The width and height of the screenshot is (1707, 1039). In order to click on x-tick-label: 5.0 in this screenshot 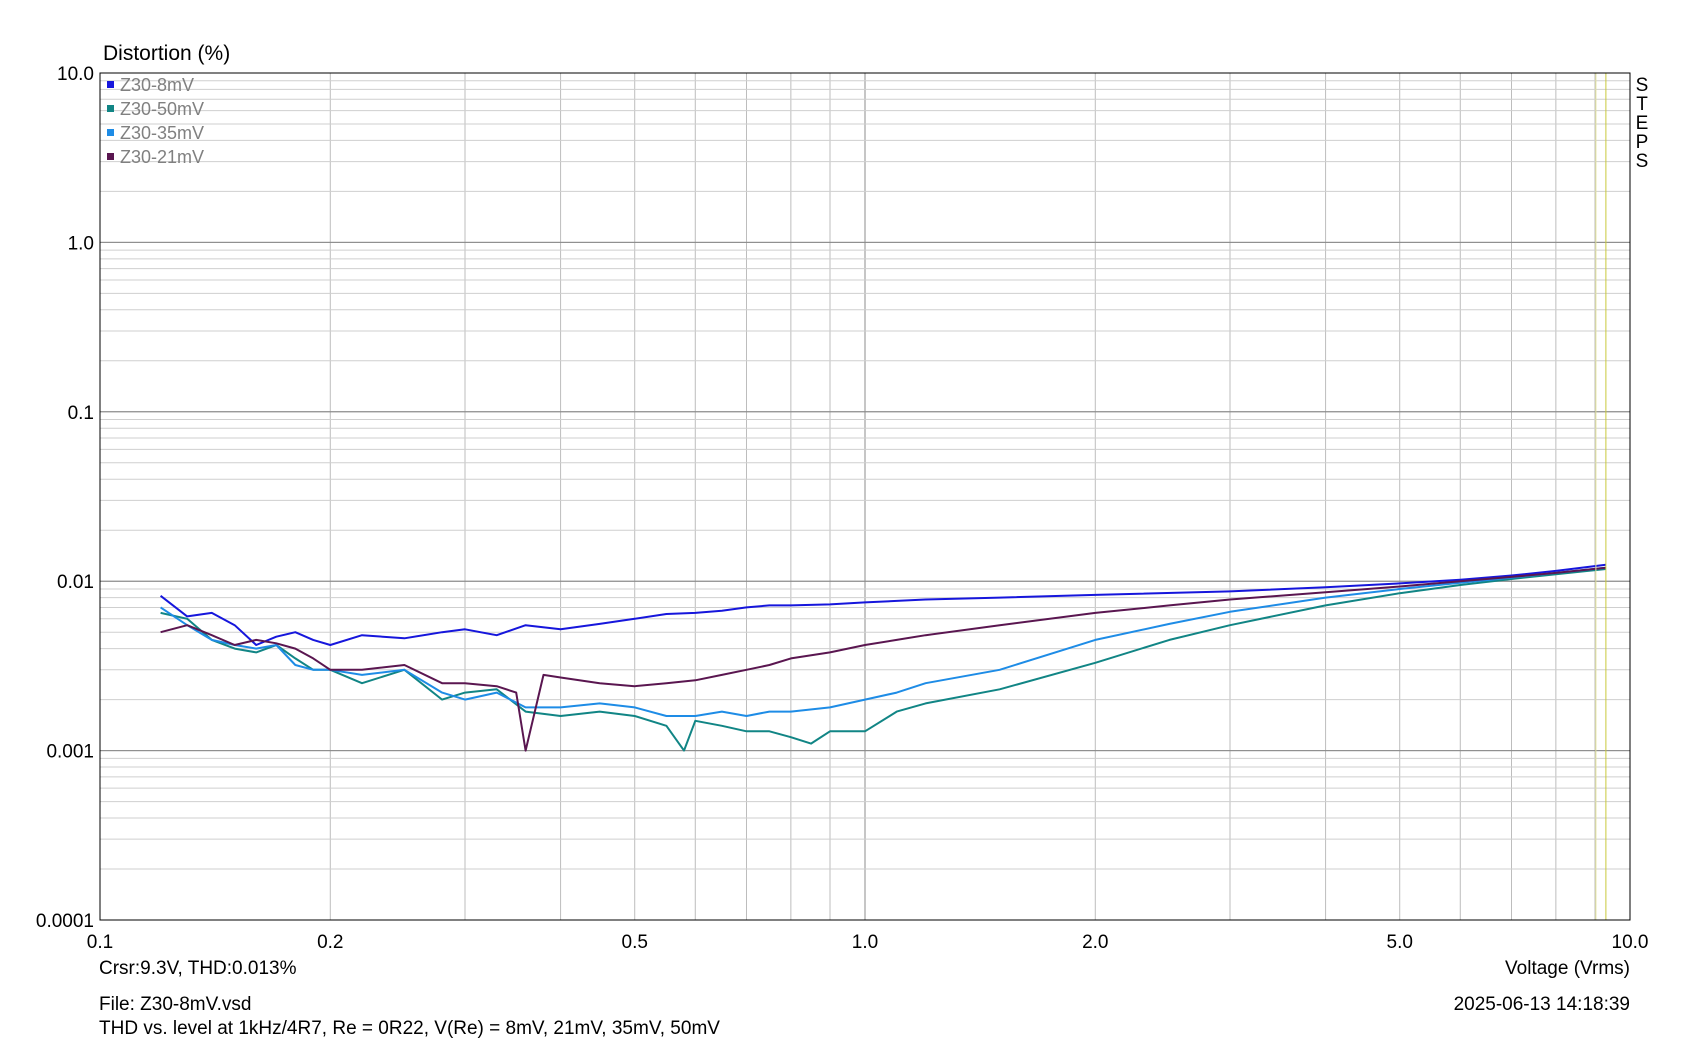, I will do `click(1400, 942)`.